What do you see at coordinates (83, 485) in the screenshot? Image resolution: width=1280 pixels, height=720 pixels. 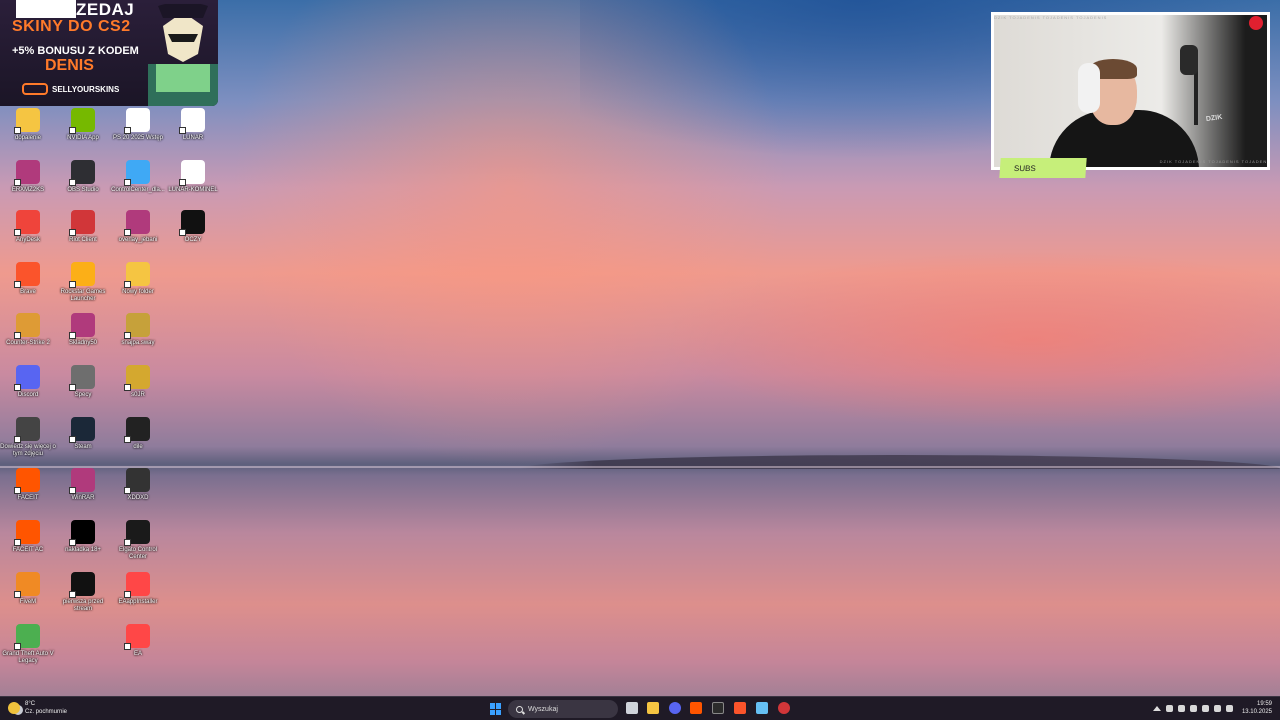 I see `desktop-icon: WinRAR` at bounding box center [83, 485].